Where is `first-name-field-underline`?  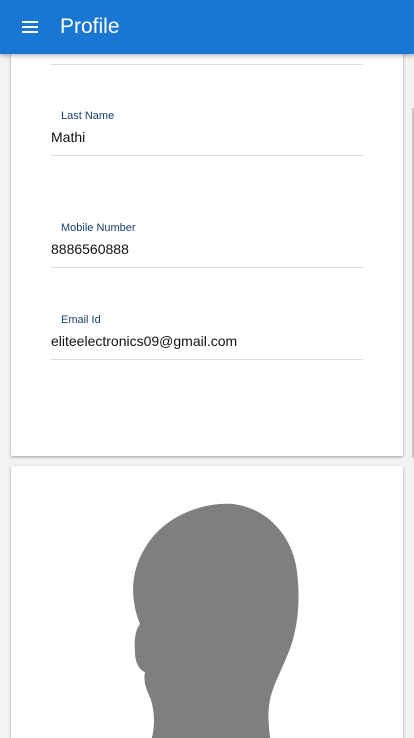
first-name-field-underline is located at coordinates (207, 64).